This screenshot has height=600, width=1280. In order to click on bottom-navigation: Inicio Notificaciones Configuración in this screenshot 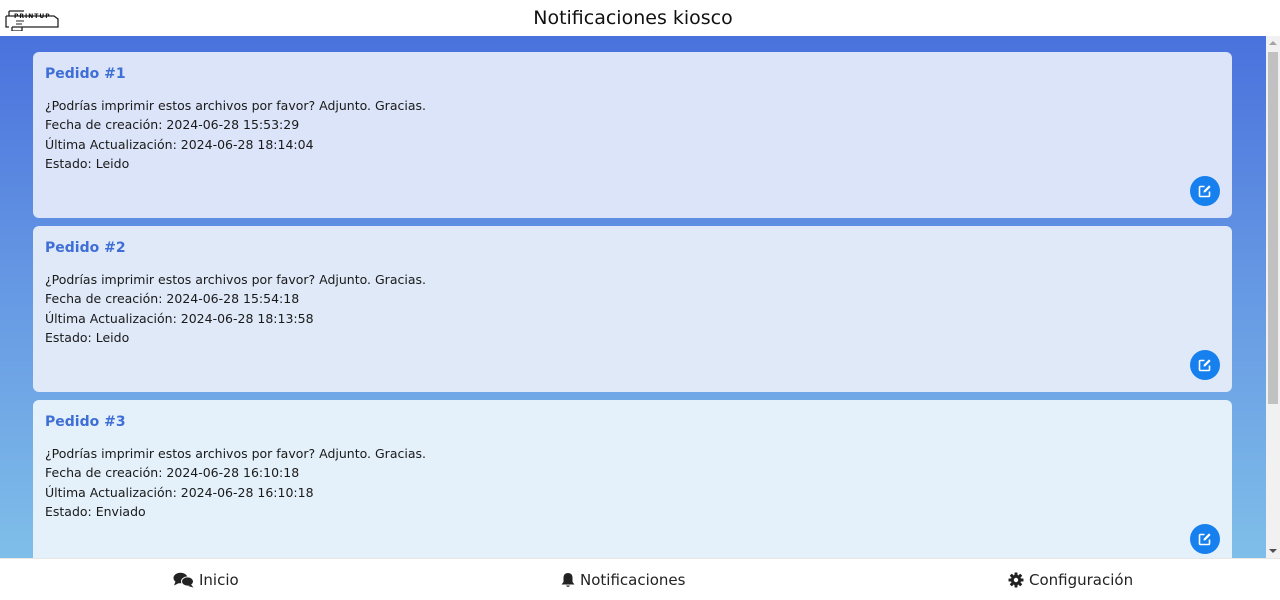, I will do `click(640, 579)`.